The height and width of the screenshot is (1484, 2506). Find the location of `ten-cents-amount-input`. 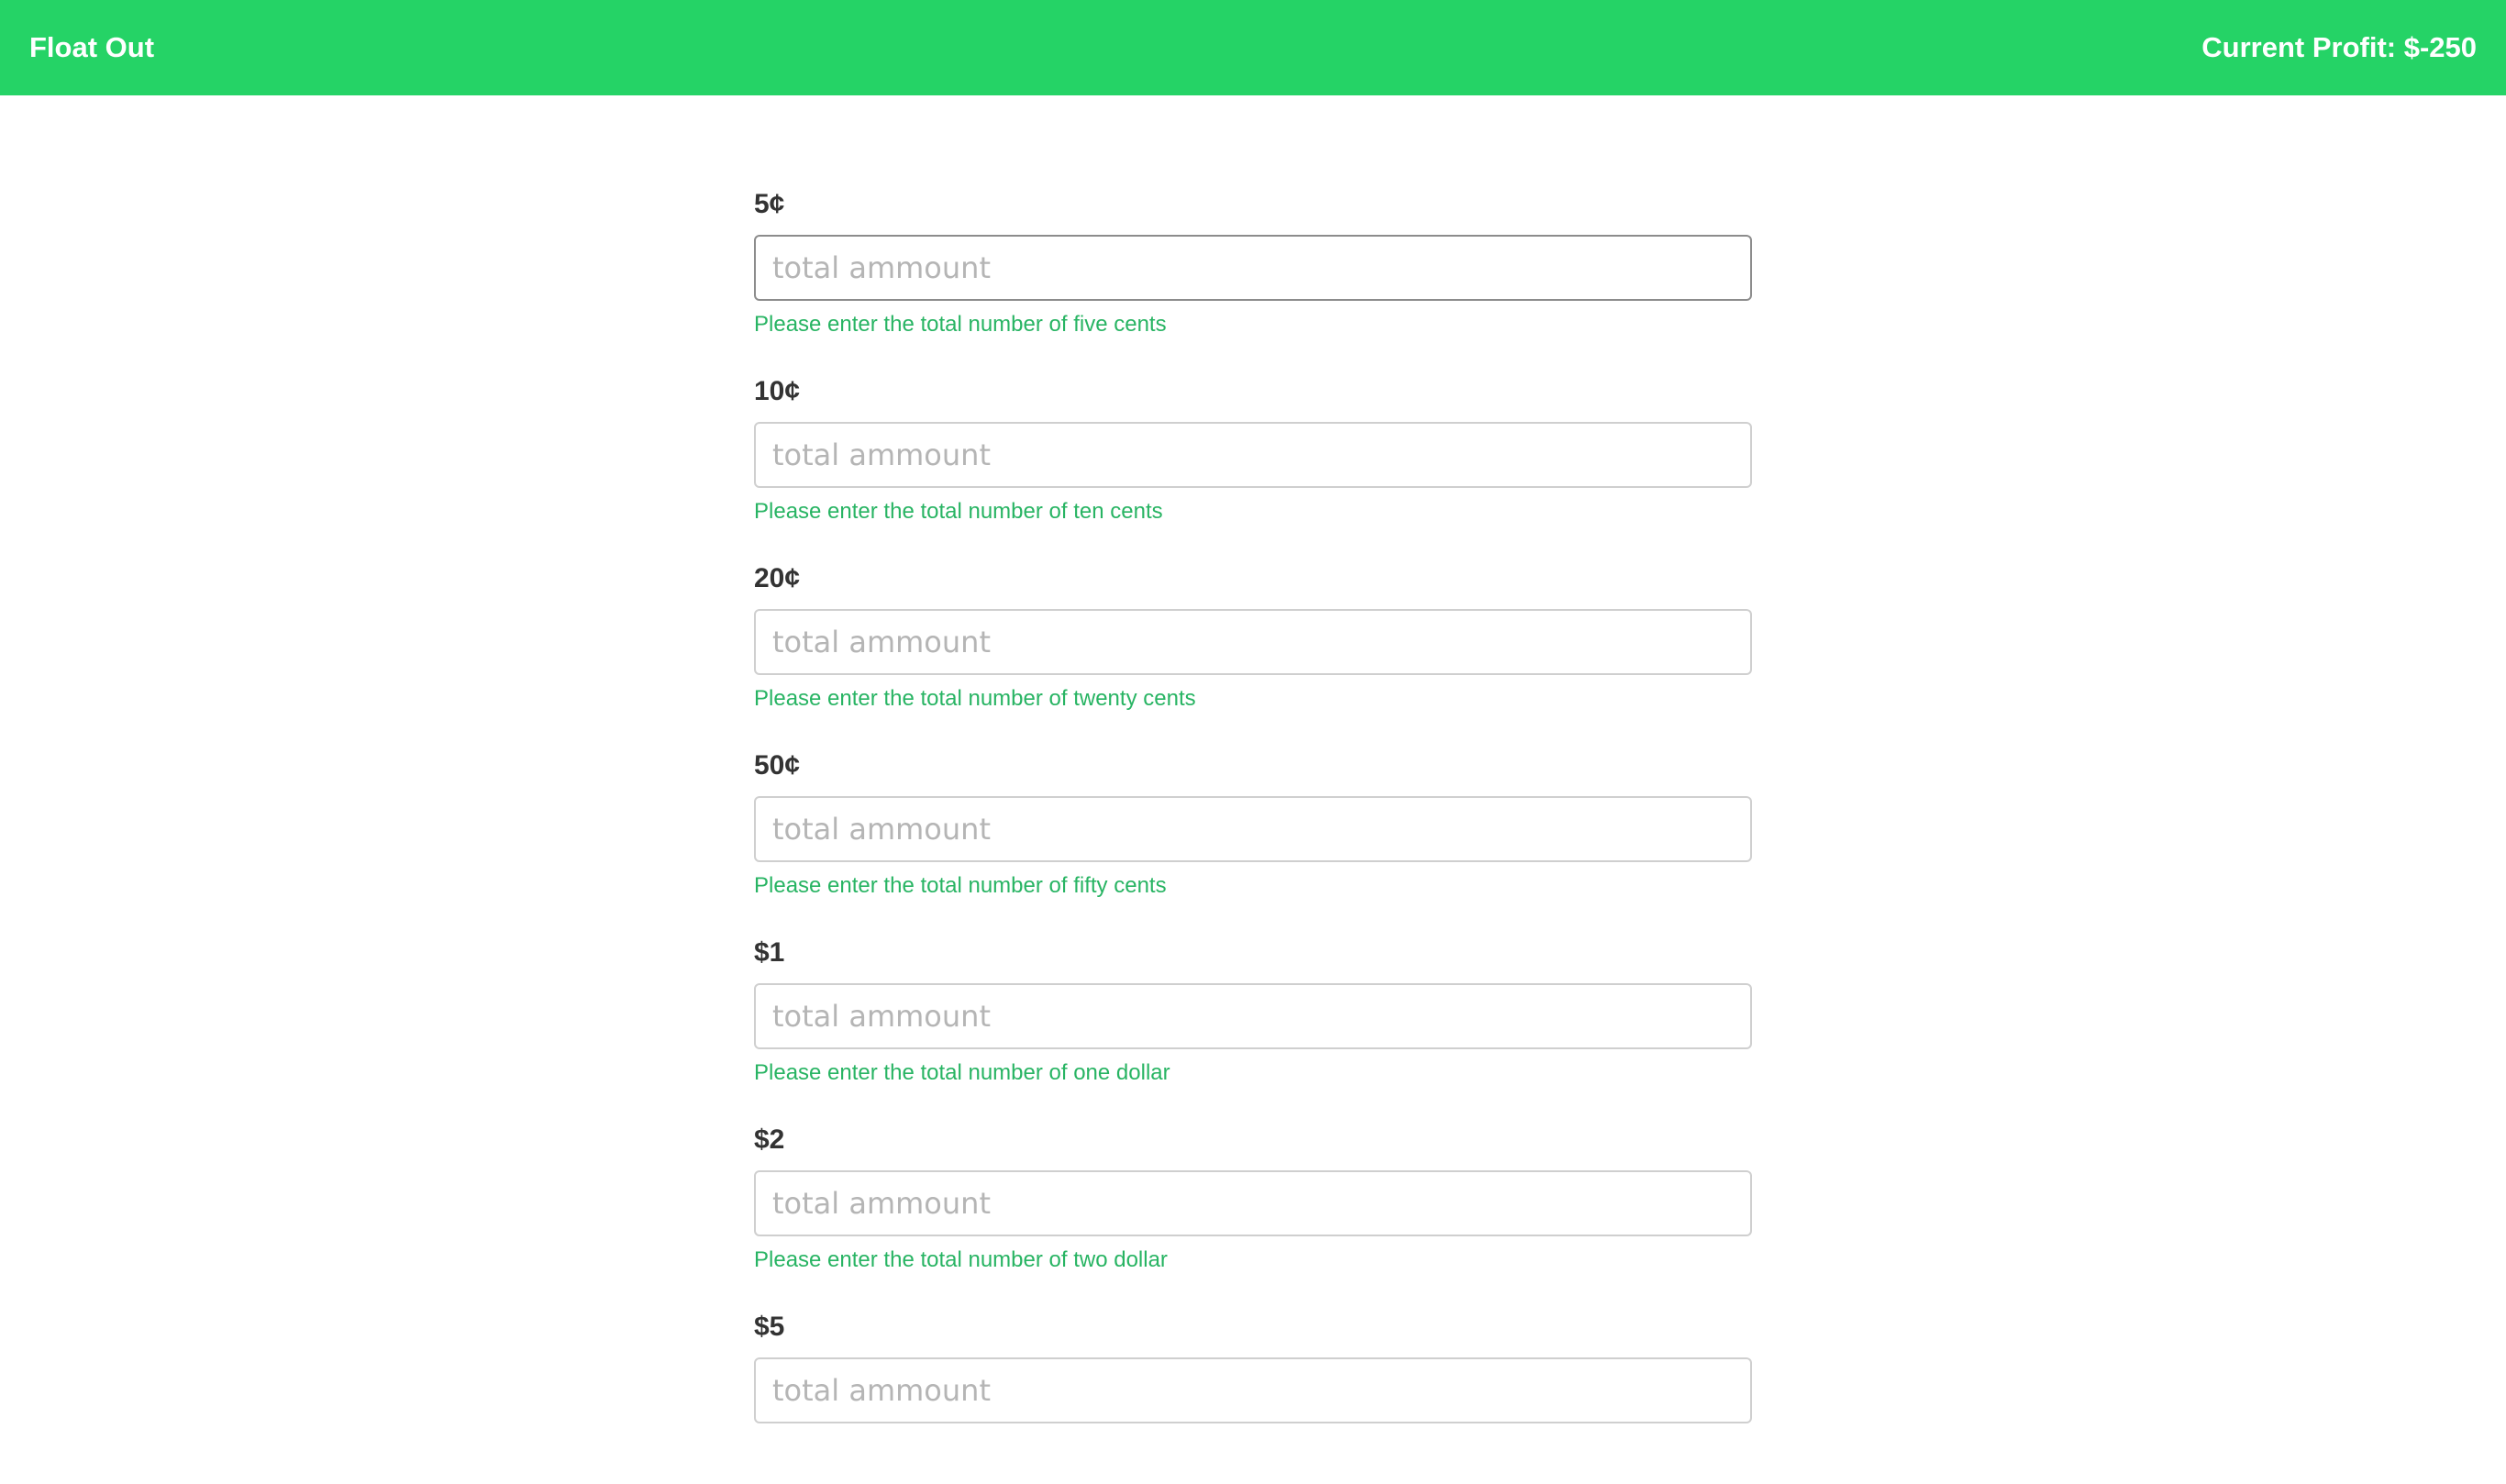

ten-cents-amount-input is located at coordinates (1253, 455).